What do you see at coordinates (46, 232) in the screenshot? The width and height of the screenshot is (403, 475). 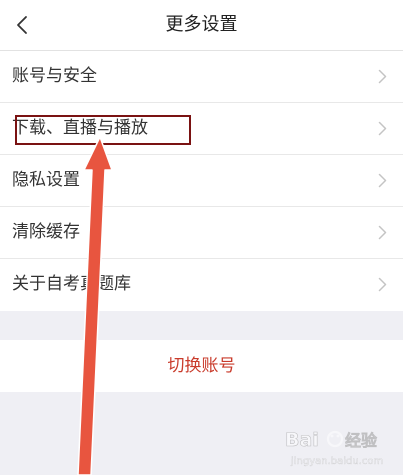 I see `settings-item-label: 清除缓存` at bounding box center [46, 232].